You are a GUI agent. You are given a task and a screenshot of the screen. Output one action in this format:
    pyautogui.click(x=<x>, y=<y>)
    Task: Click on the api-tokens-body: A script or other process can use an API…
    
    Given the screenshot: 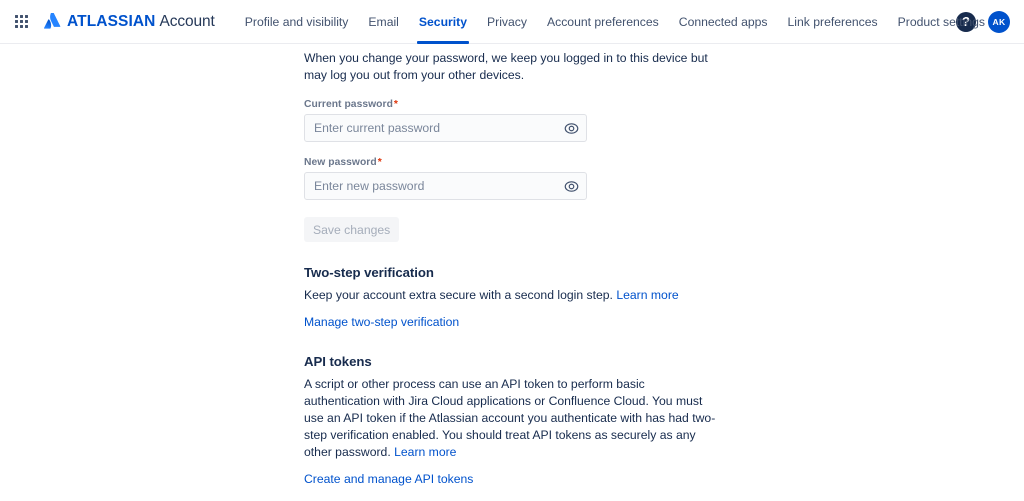 What is the action you would take?
    pyautogui.click(x=512, y=418)
    